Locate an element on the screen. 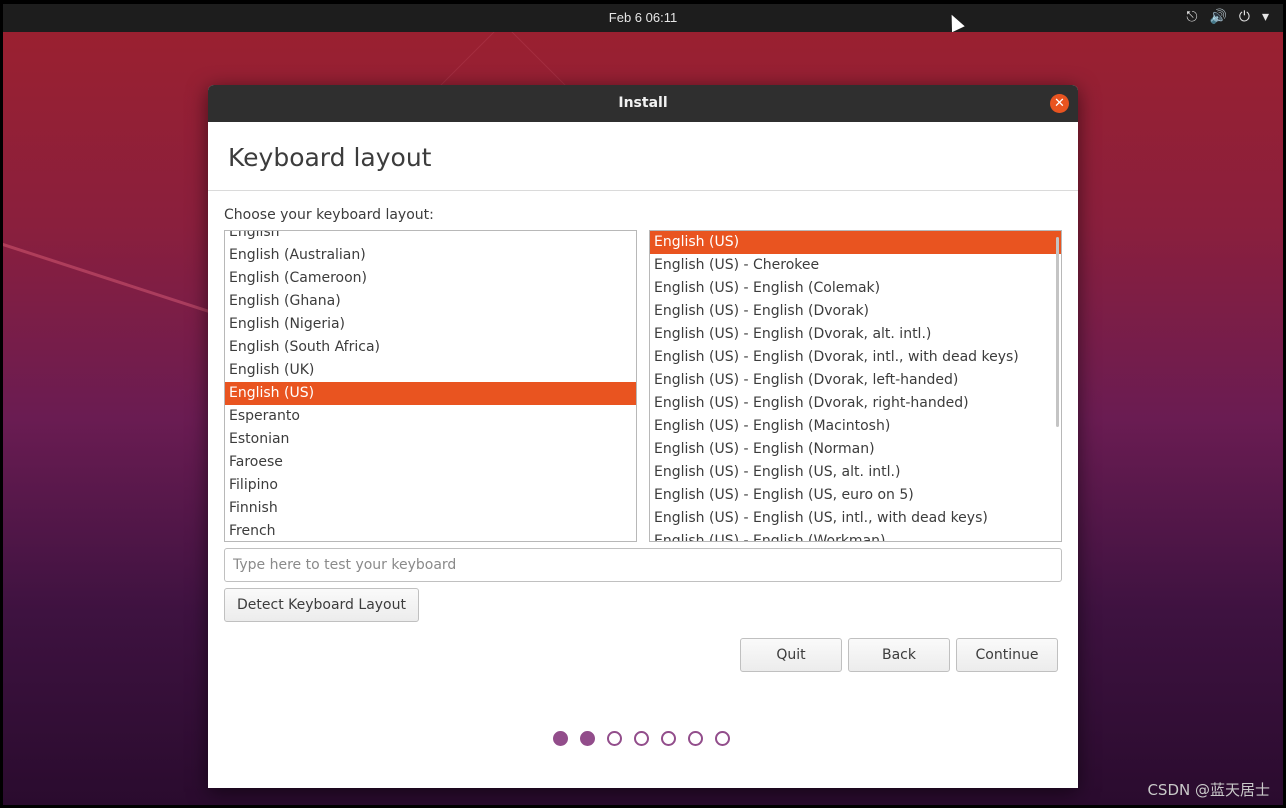 Image resolution: width=1286 pixels, height=808 pixels. network-icon: ⎋ is located at coordinates (1191, 17).